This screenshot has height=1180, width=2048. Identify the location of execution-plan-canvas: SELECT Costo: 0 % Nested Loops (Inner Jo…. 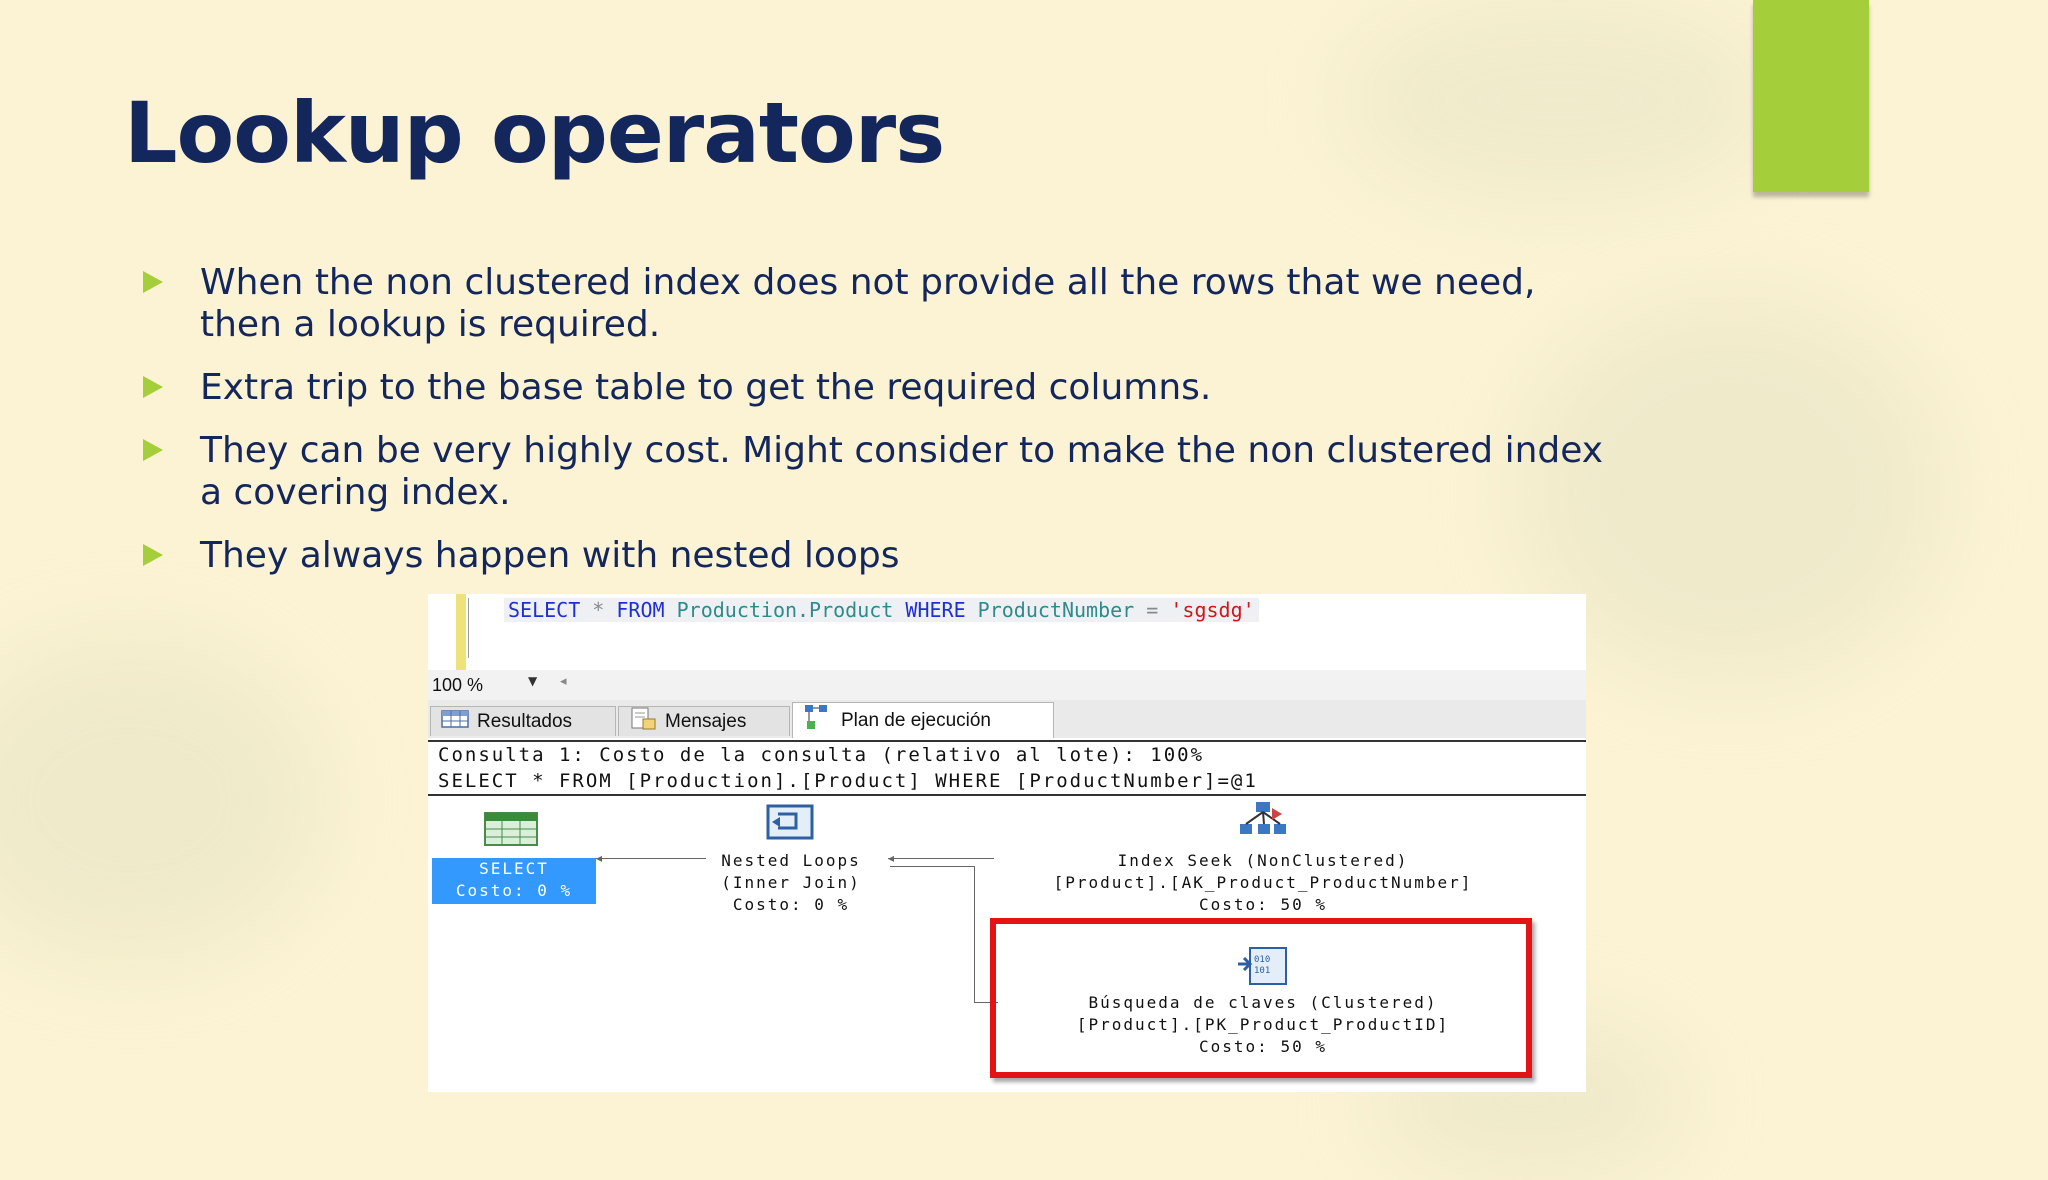
(1007, 944).